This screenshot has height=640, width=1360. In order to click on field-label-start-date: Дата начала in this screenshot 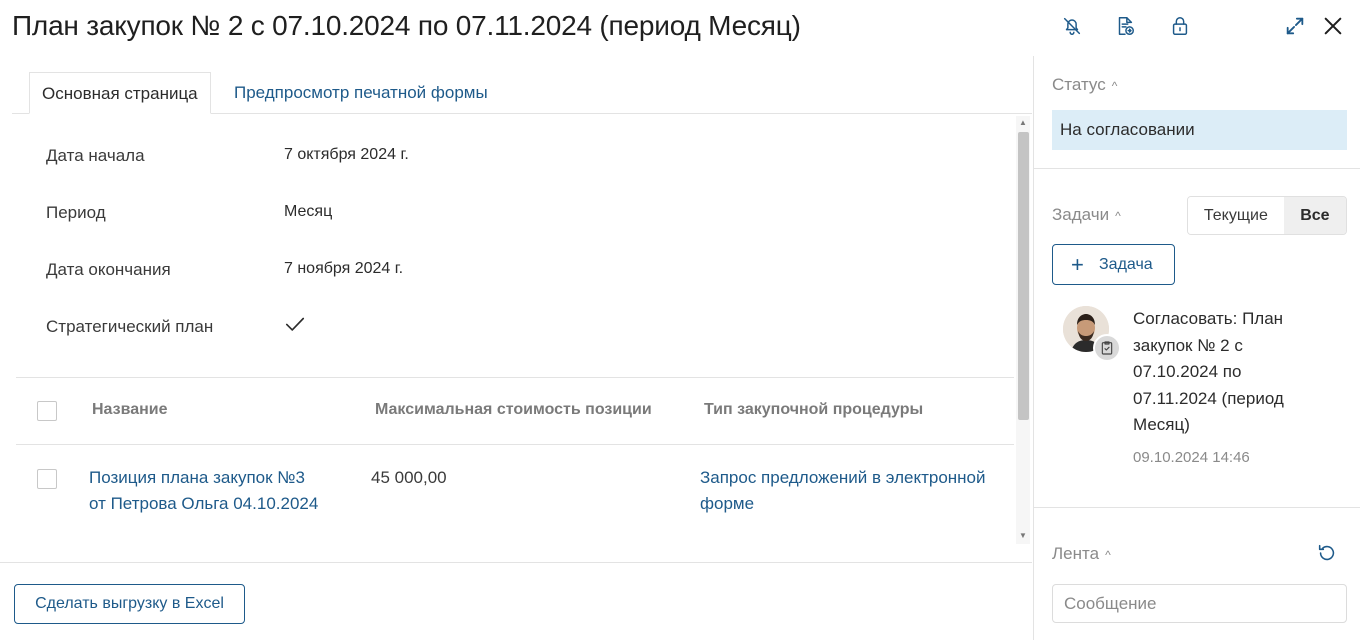, I will do `click(95, 155)`.